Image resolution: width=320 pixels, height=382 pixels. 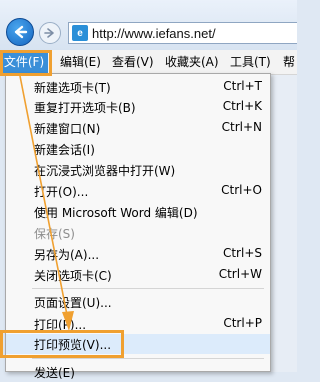 I want to click on menu-help: 帮, so click(x=289, y=62).